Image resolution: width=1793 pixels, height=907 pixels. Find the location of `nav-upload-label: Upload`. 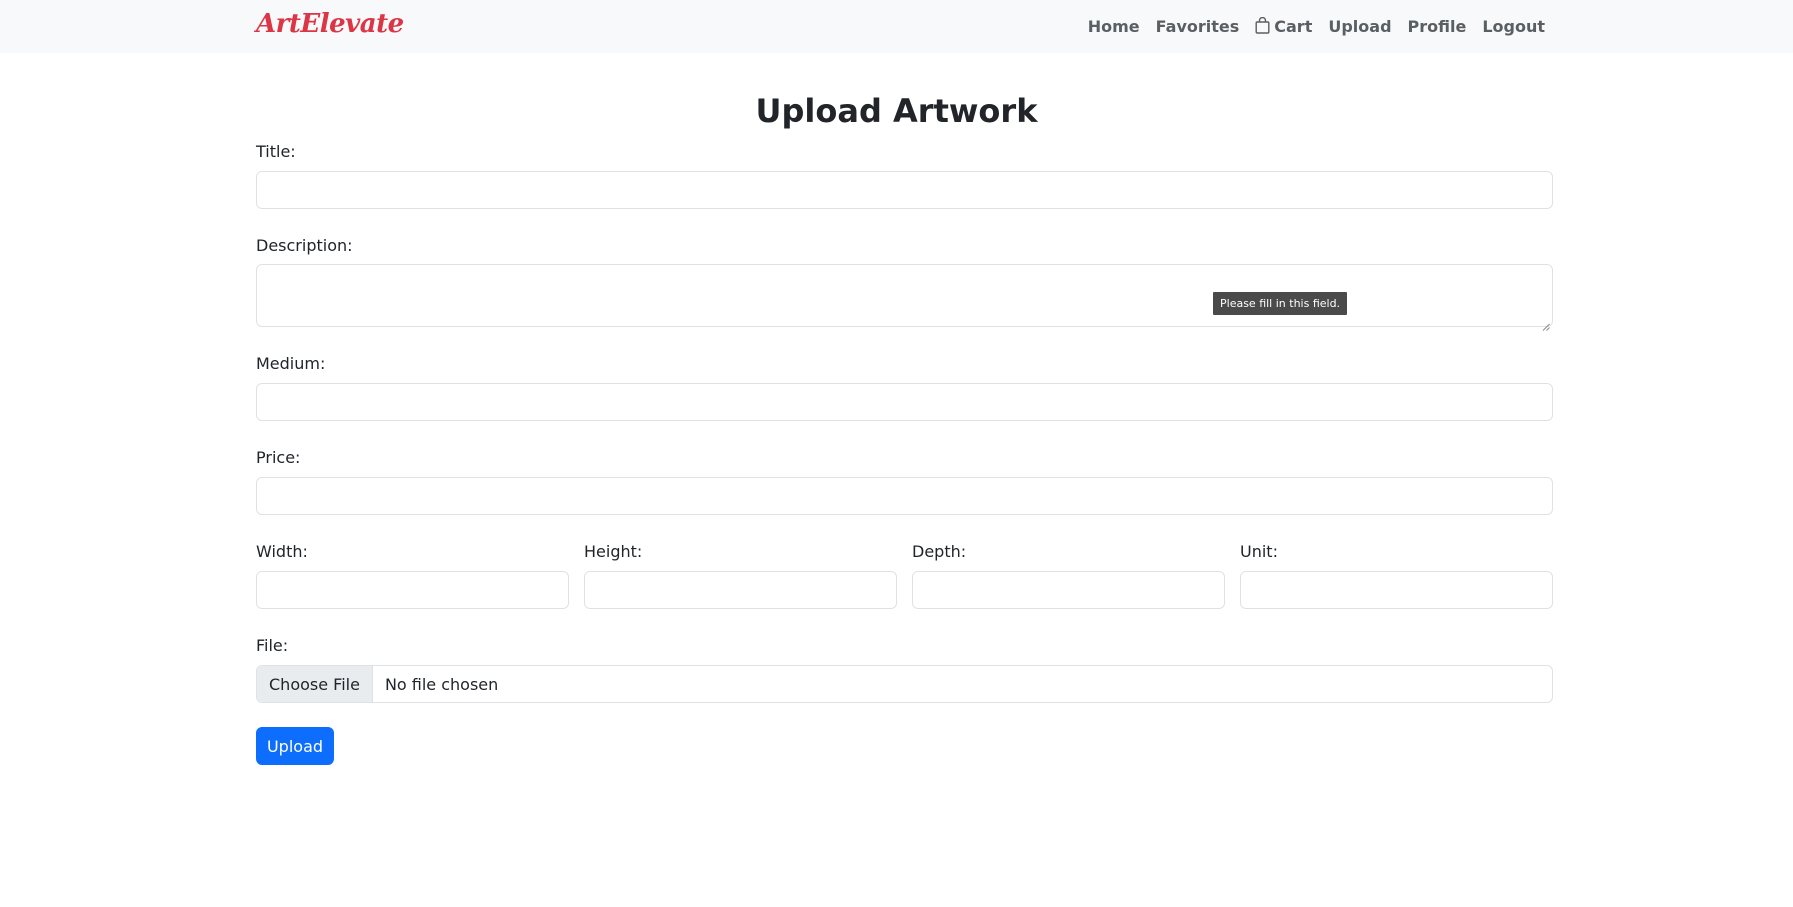

nav-upload-label: Upload is located at coordinates (1360, 26).